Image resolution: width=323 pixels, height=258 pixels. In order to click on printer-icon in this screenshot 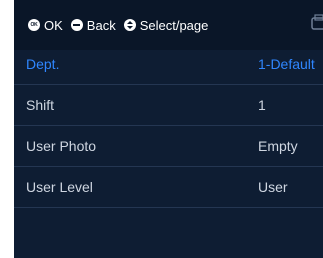, I will do `click(317, 22)`.